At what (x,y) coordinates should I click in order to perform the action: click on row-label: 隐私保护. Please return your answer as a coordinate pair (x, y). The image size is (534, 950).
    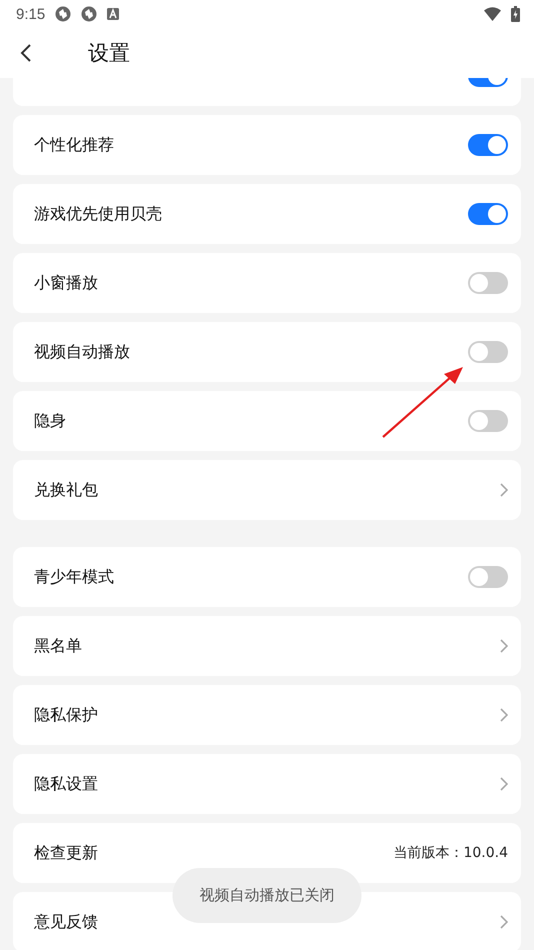
    Looking at the image, I should click on (66, 715).